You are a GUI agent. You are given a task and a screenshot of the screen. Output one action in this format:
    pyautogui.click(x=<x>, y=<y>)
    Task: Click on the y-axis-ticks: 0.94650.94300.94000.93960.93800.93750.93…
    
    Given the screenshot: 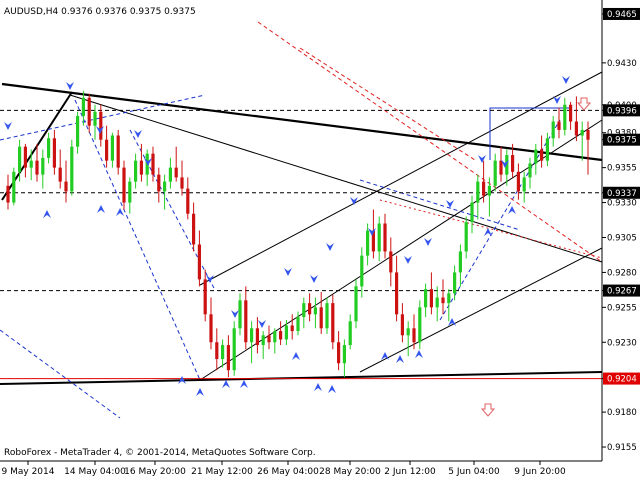 What is the action you would take?
    pyautogui.click(x=621, y=230)
    